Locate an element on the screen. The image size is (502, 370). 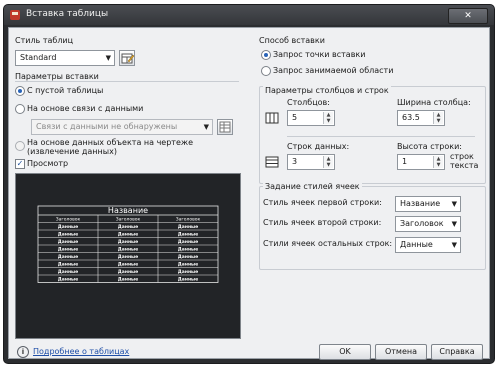
cell-styles-label: Задание стилей ячеек is located at coordinates (312, 186).